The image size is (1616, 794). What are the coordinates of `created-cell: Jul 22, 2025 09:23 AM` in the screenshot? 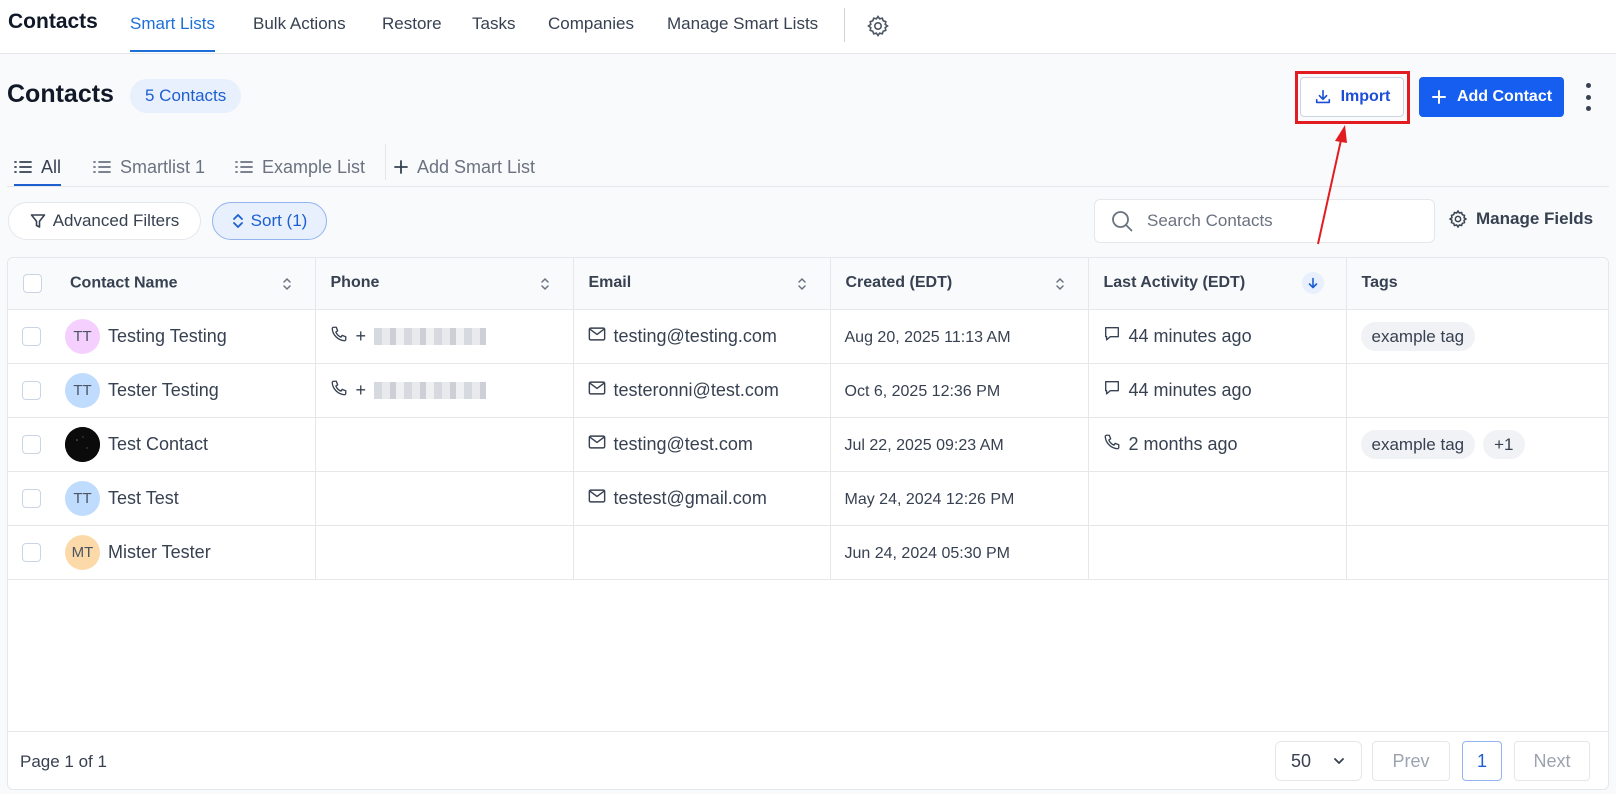 It's located at (959, 444).